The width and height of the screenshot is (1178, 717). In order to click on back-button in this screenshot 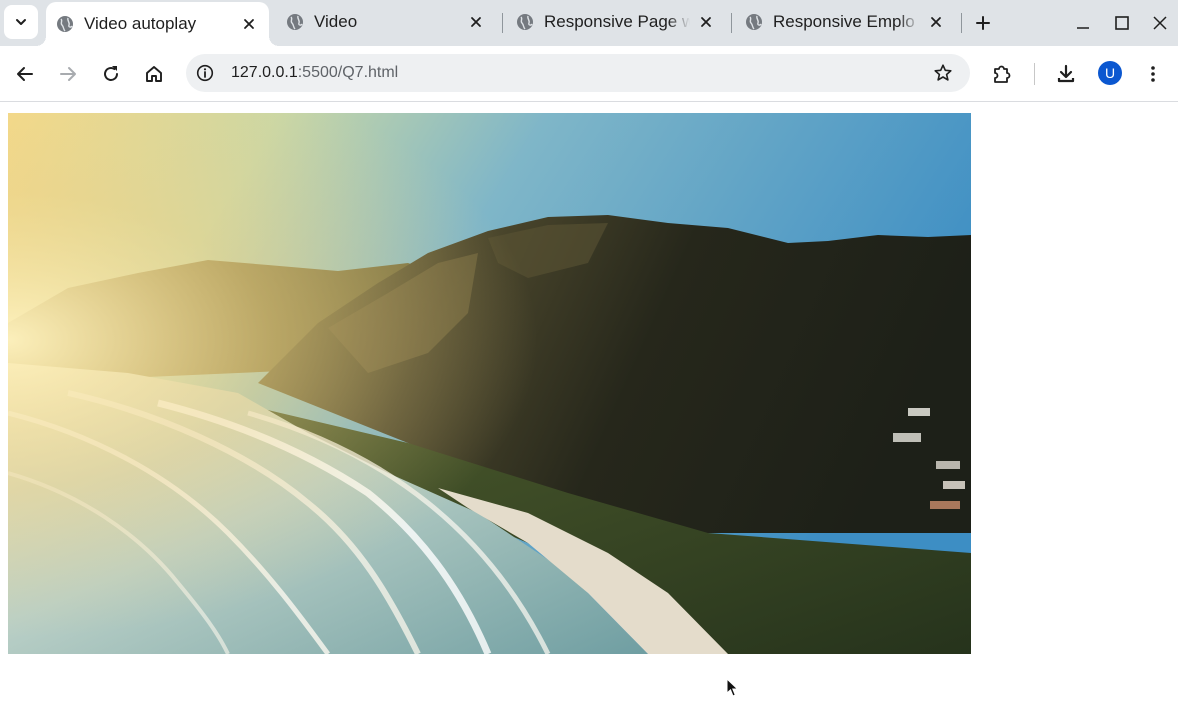, I will do `click(25, 74)`.